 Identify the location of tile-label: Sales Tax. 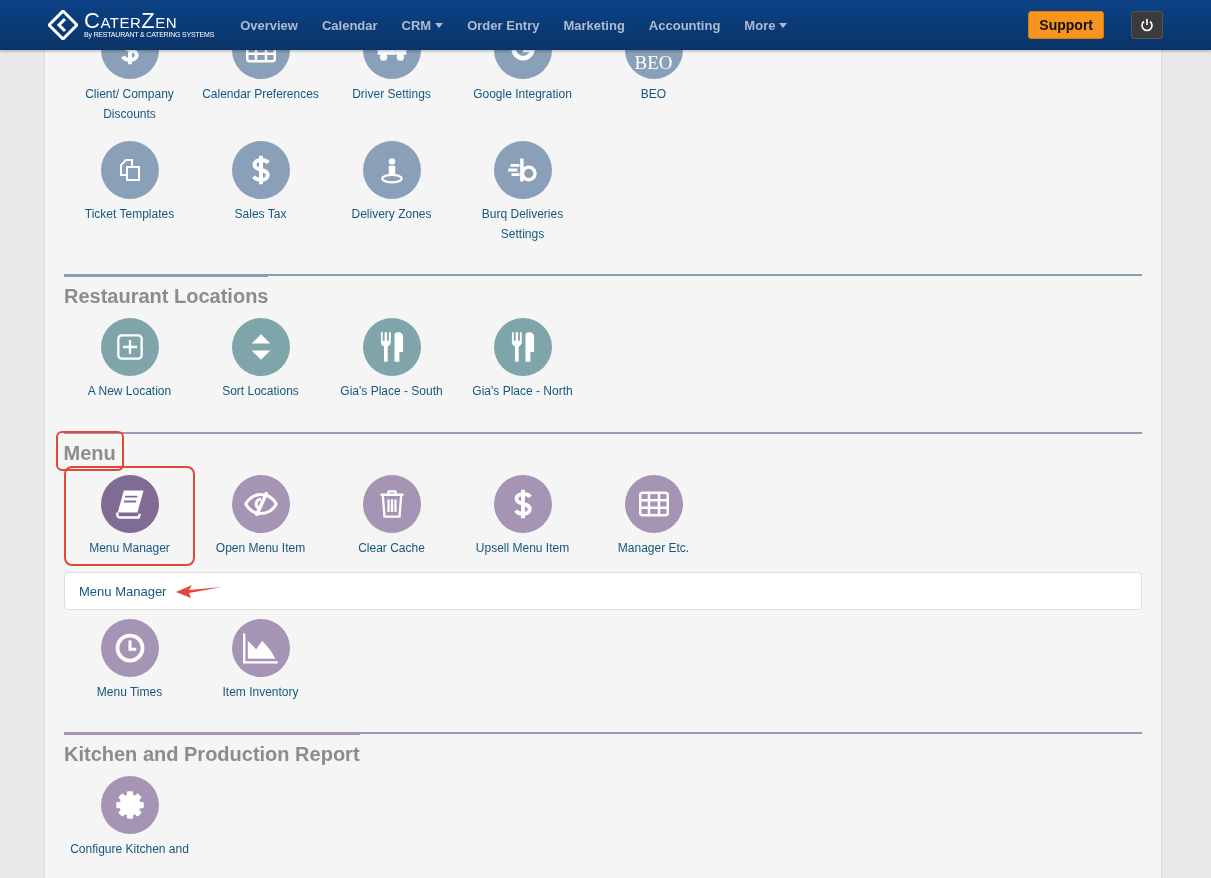
(260, 214).